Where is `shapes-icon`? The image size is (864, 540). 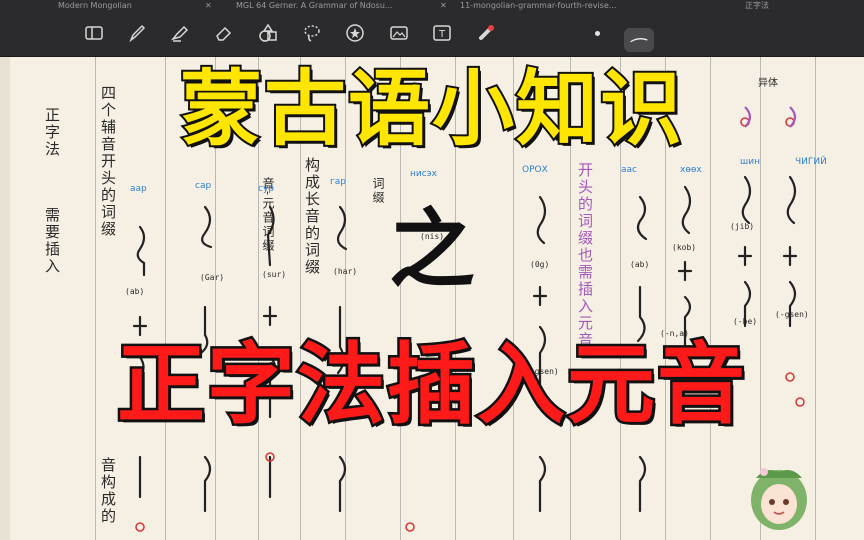
shapes-icon is located at coordinates (268, 33).